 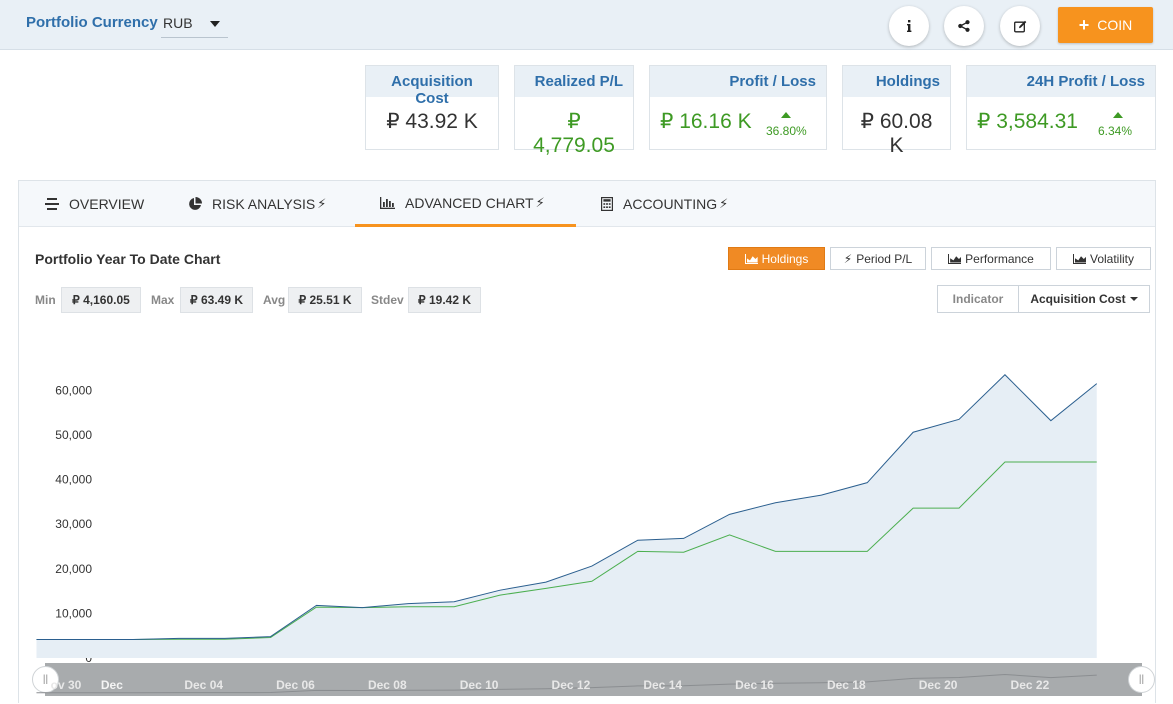 I want to click on top-bar: Portfolio Currency RUB + COIN, so click(x=586, y=25).